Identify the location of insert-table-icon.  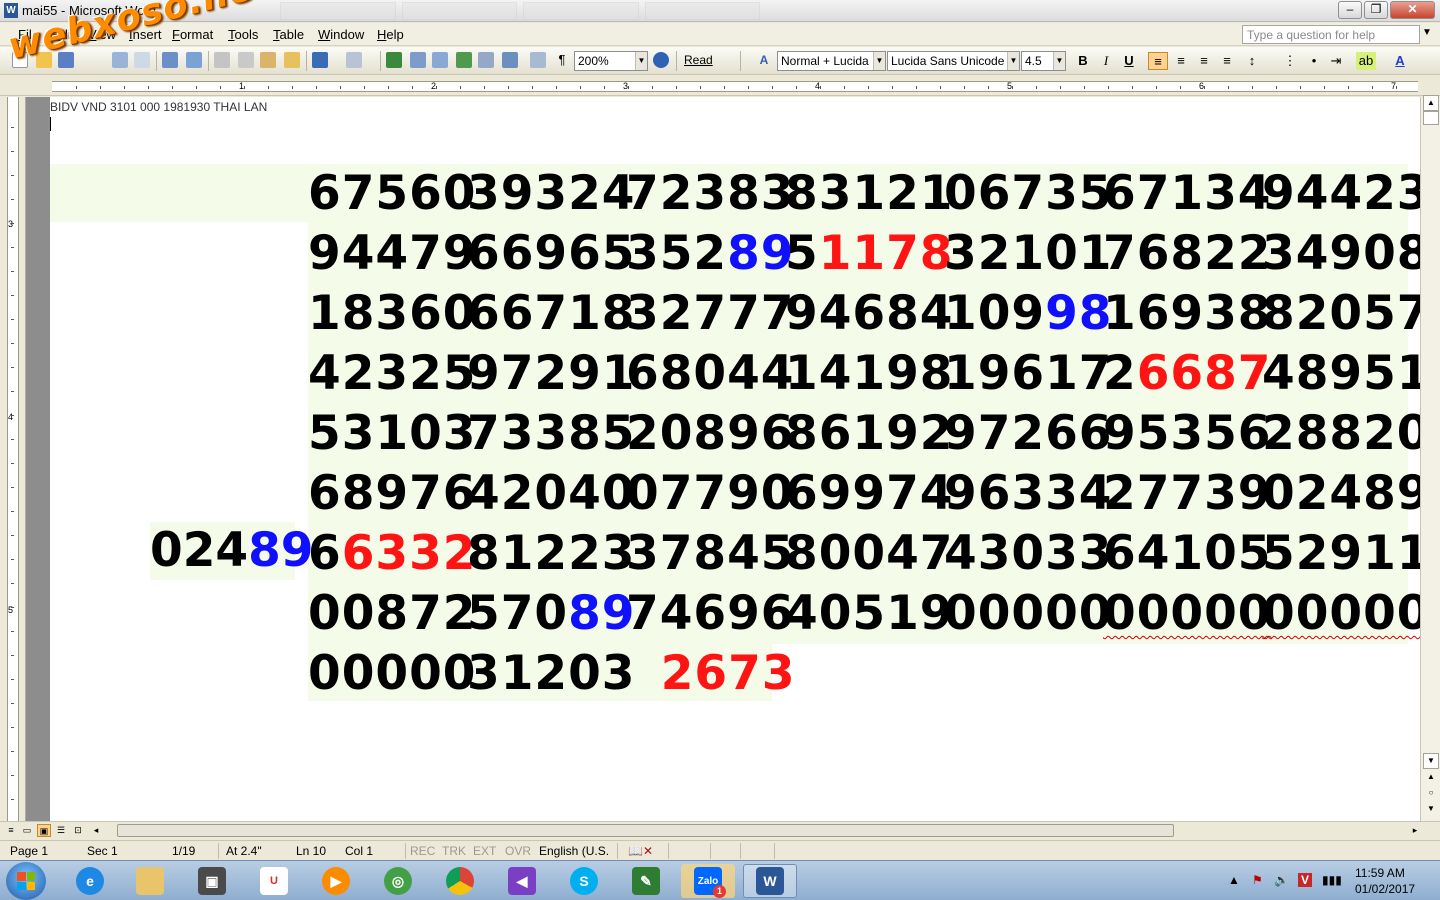
(440, 60).